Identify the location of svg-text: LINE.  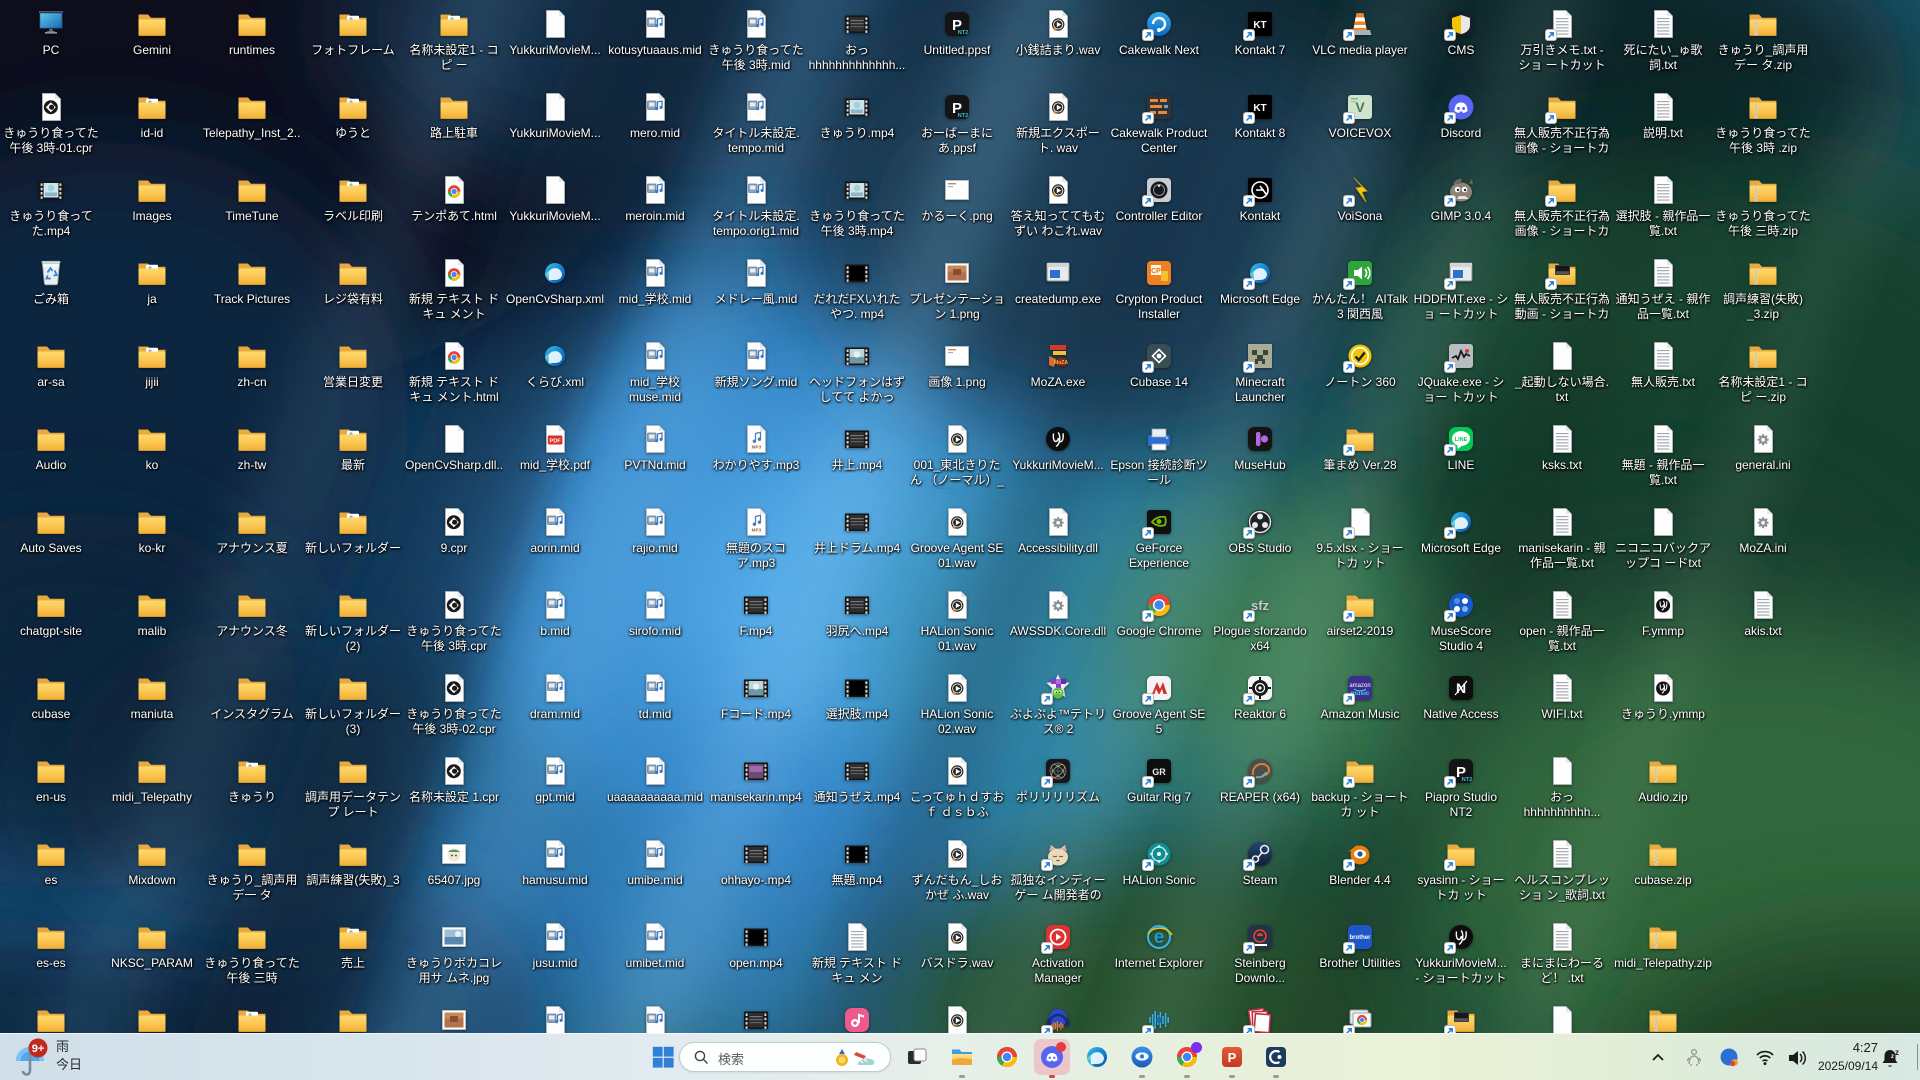
(1461, 440).